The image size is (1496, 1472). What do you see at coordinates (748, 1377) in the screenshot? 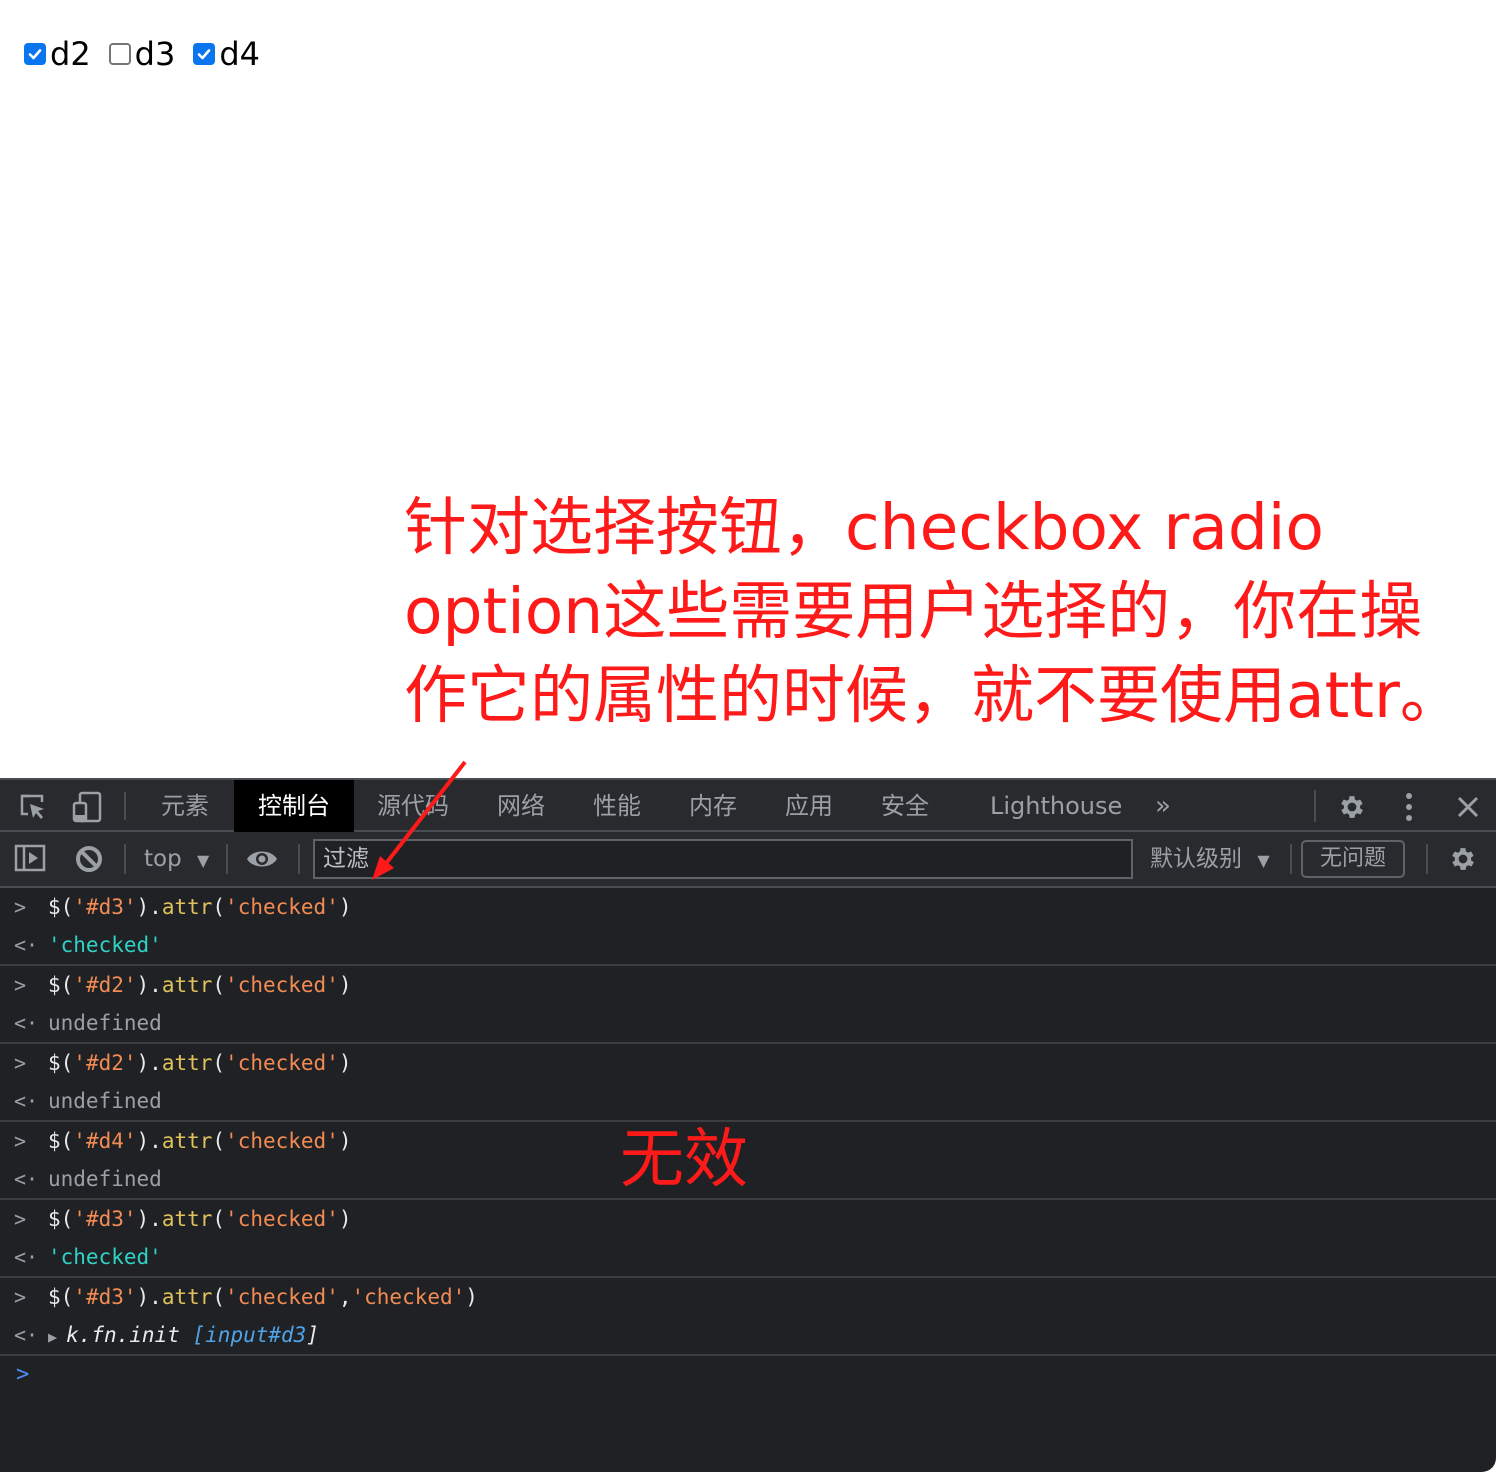
I see `console-prompt: >` at bounding box center [748, 1377].